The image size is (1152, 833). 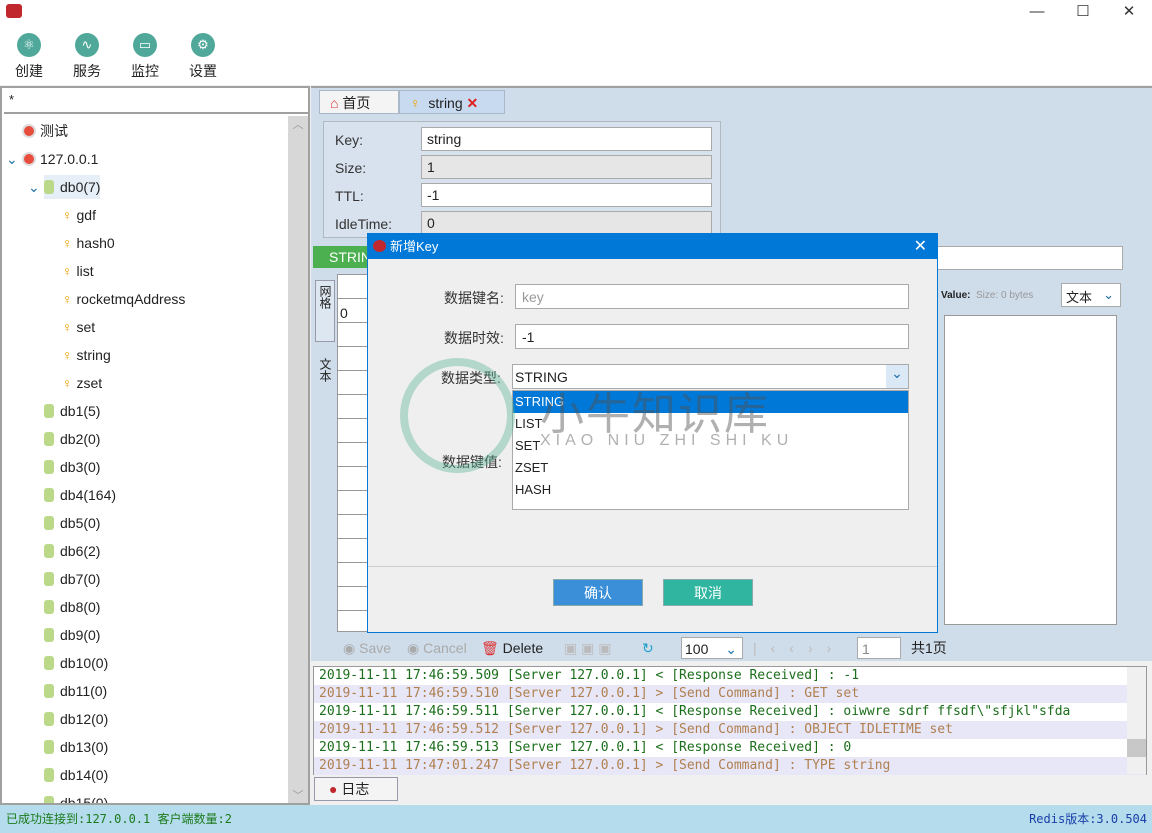 What do you see at coordinates (325, 370) in the screenshot?
I see `text-side-tab: 文本` at bounding box center [325, 370].